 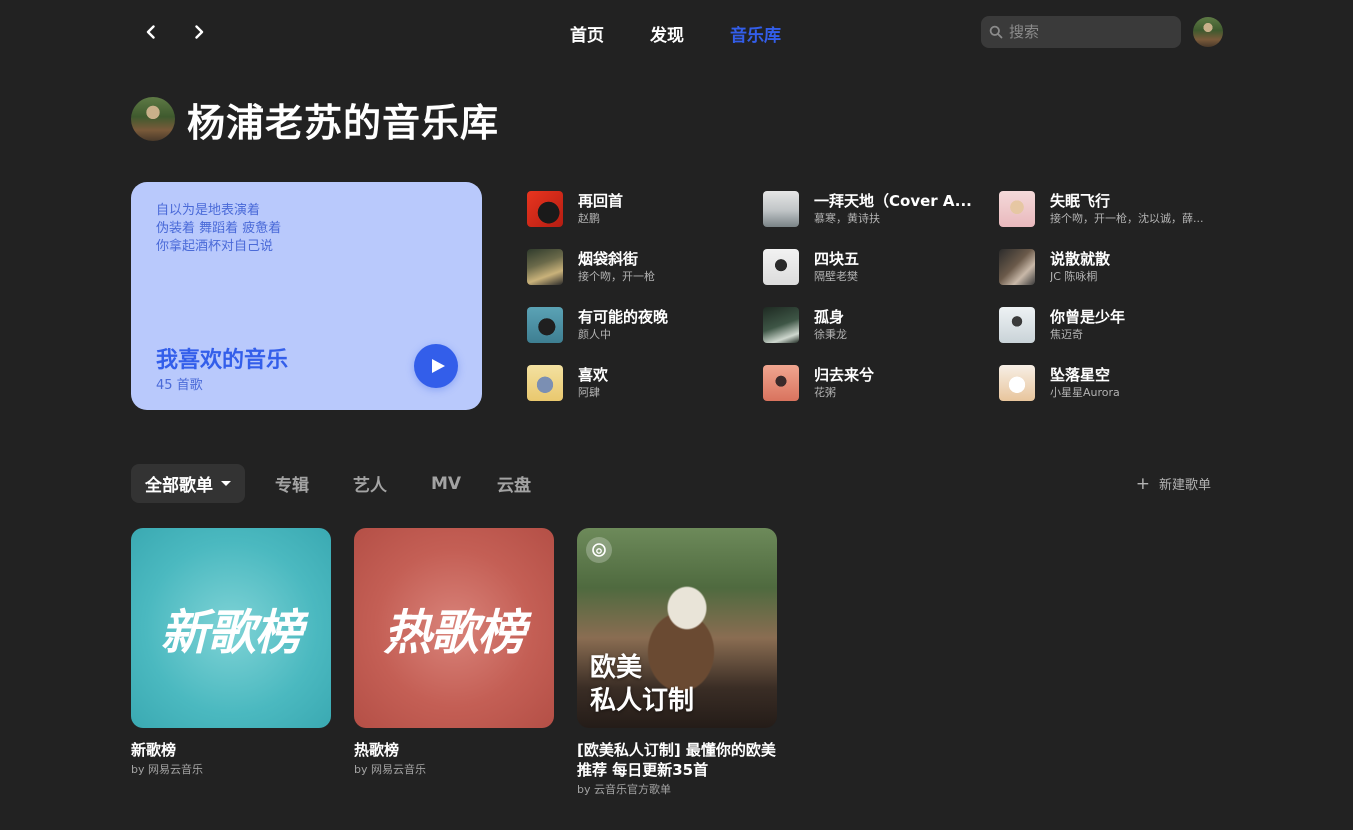 I want to click on playlist-title: 新歌榜, so click(x=154, y=750).